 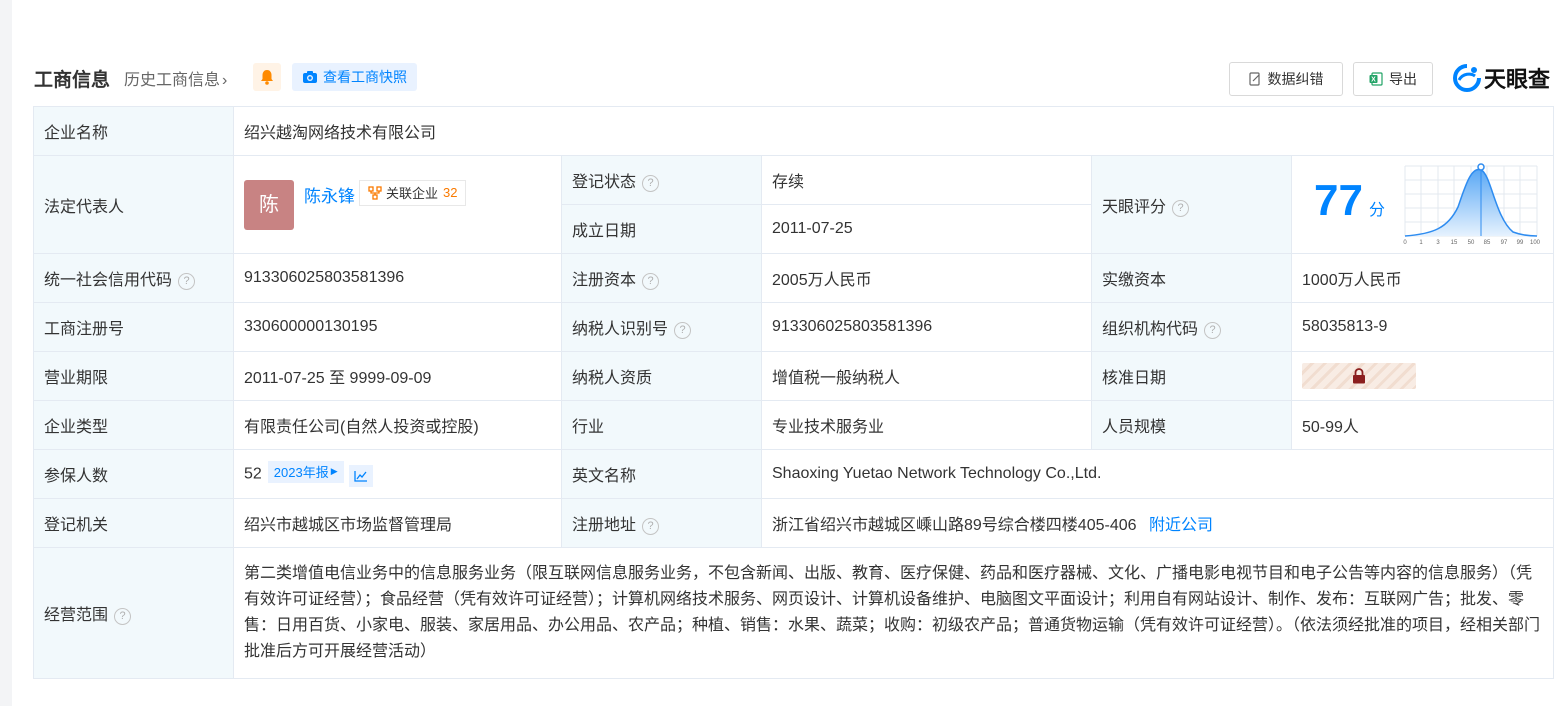 I want to click on tianyancha-logo: 天眼查, so click(x=1501, y=78).